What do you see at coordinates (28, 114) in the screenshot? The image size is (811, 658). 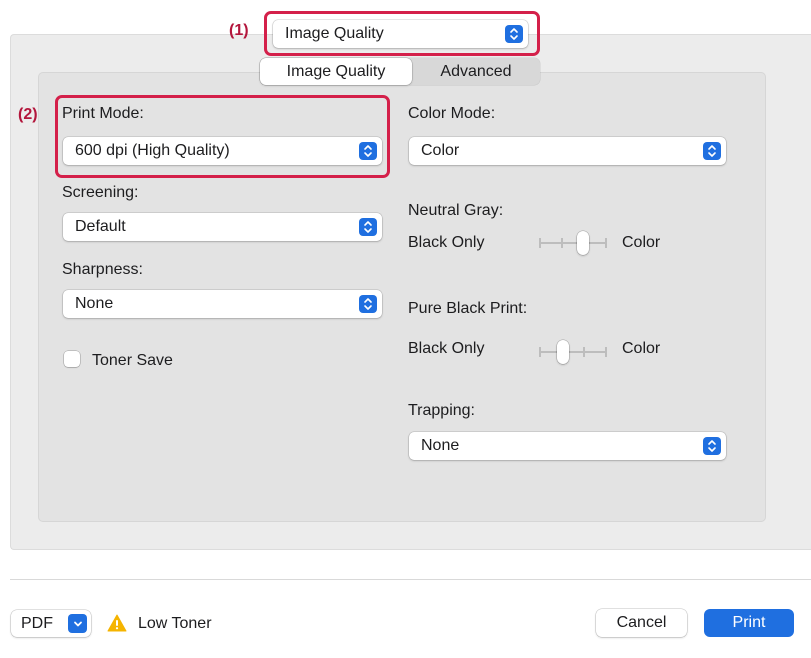 I see `annotation-2: (2)` at bounding box center [28, 114].